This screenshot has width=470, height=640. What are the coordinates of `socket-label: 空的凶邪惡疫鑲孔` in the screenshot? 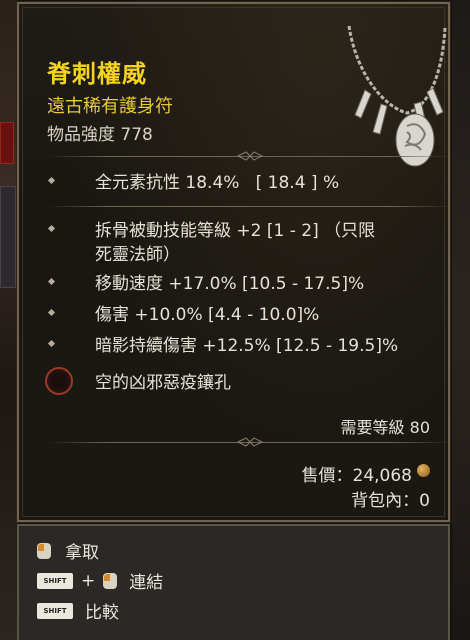 It's located at (163, 383).